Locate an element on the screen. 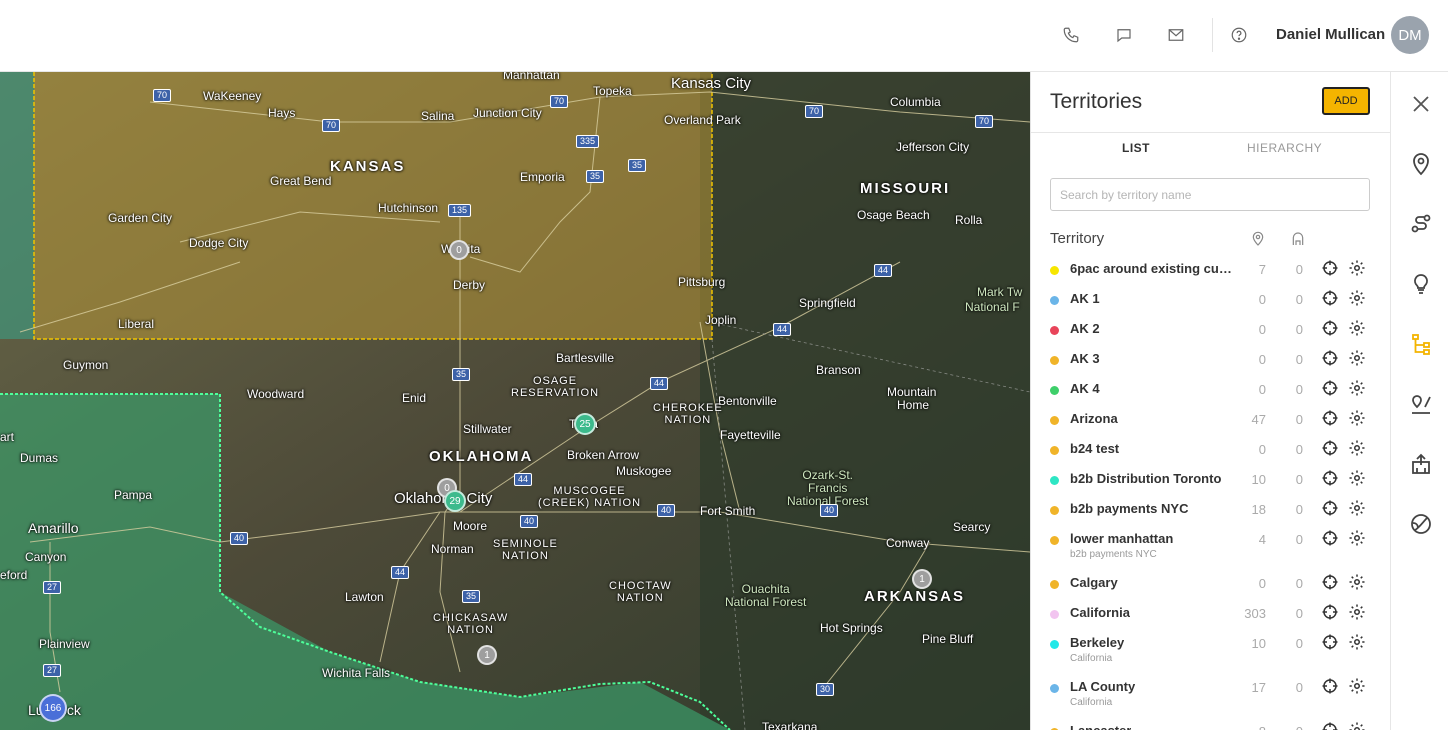  territory-row: lower manhattan b2b payments NYC 4 0 is located at coordinates (1210, 544).